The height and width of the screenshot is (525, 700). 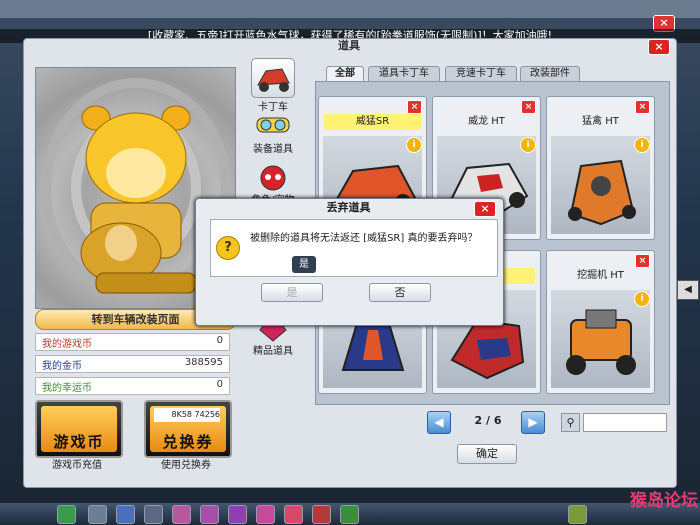 What do you see at coordinates (486, 121) in the screenshot?
I see `item-name: 威龙 HT` at bounding box center [486, 121].